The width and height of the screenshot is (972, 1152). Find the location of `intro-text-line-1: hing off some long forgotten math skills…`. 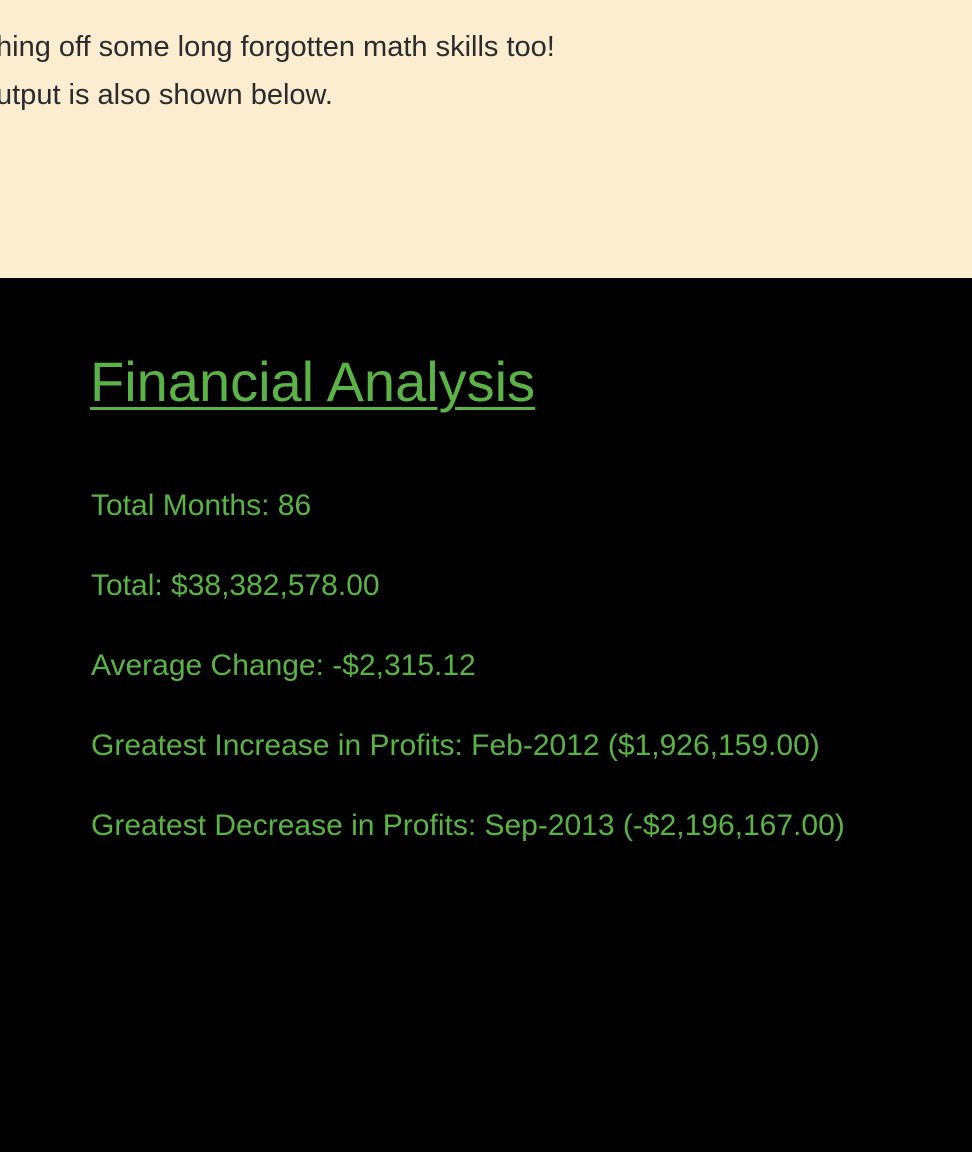

intro-text-line-1: hing off some long forgotten math skills… is located at coordinates (277, 47).